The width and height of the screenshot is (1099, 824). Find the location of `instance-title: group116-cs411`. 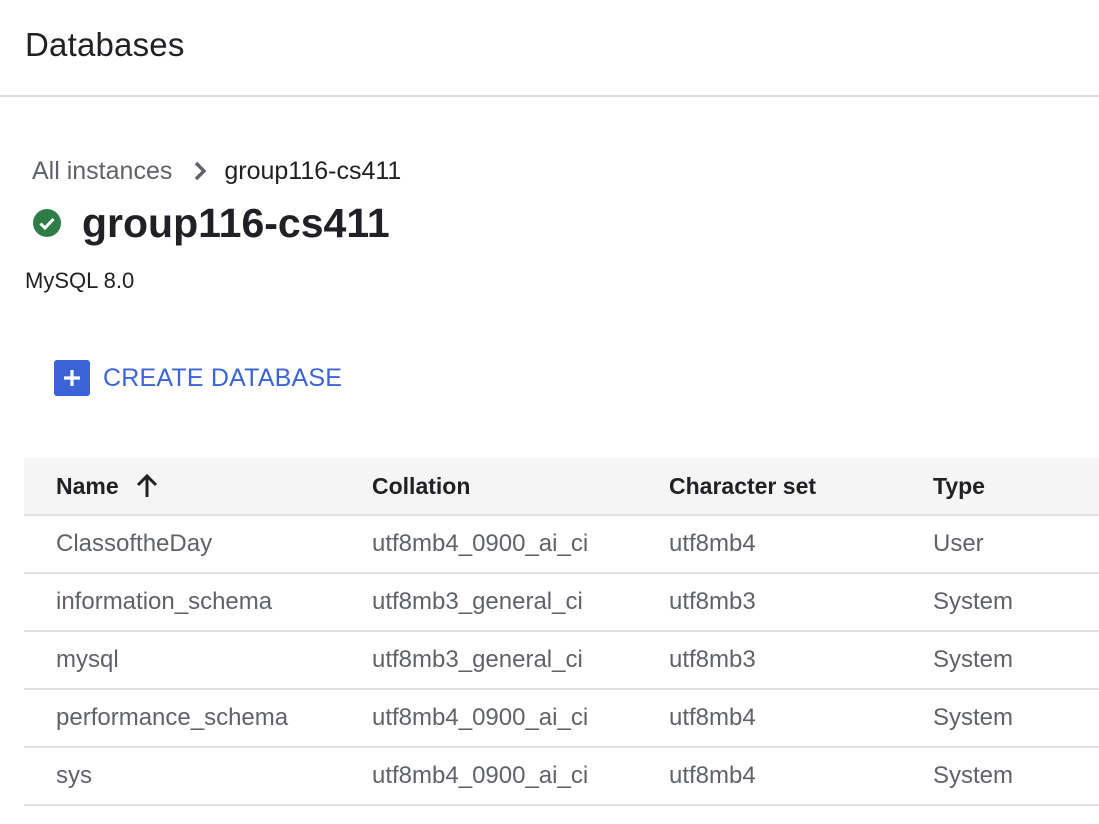

instance-title: group116-cs411 is located at coordinates (211, 223).